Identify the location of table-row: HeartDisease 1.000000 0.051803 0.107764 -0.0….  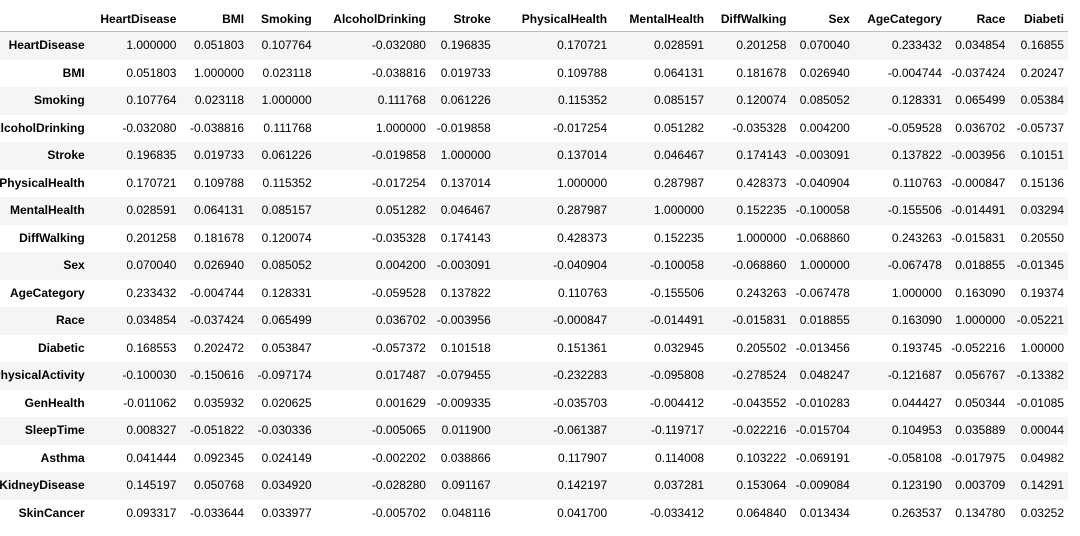
(534, 45).